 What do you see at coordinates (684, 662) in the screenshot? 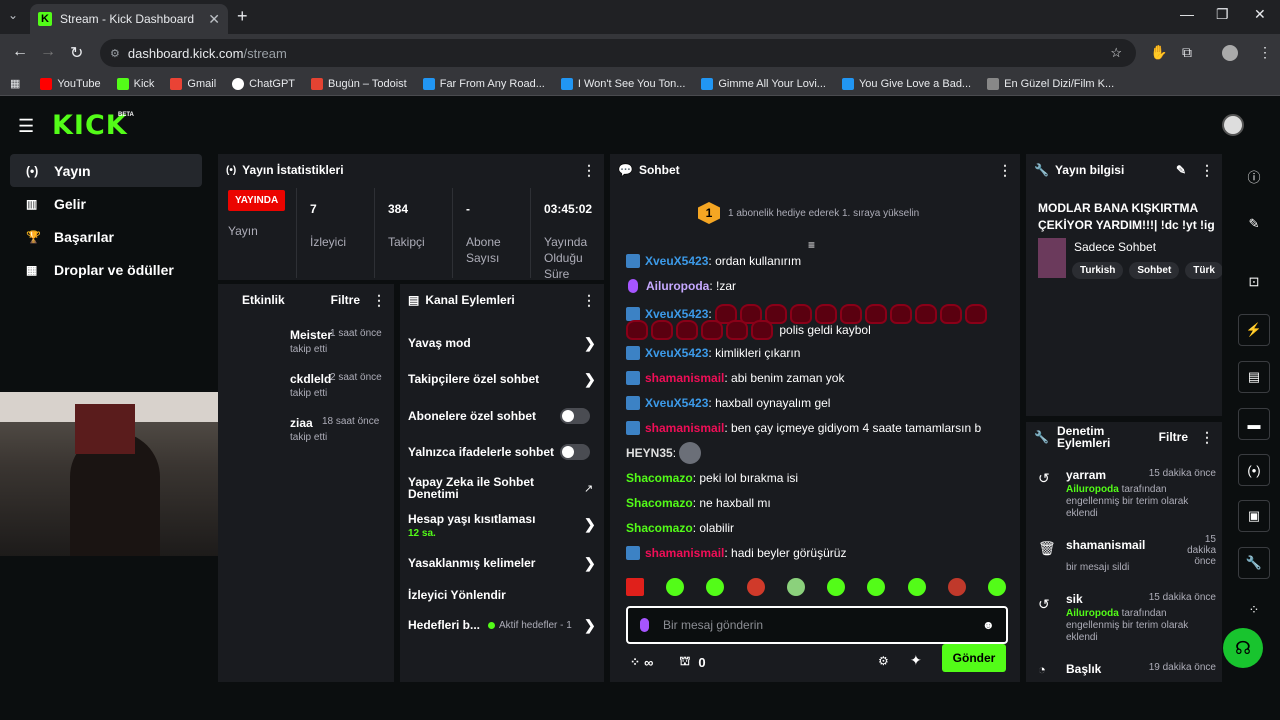
I see `gift-icon: ⛫` at bounding box center [684, 662].